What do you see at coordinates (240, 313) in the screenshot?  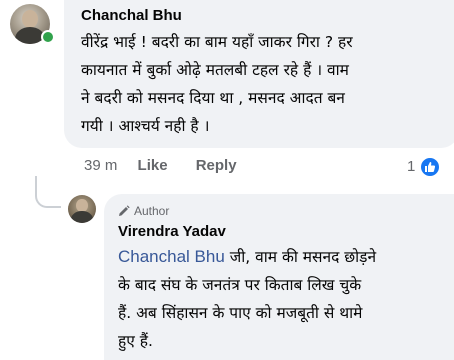 I see `reply-text-line: हैं. अब सिंहासन के पाए को मजबूती से थामे` at bounding box center [240, 313].